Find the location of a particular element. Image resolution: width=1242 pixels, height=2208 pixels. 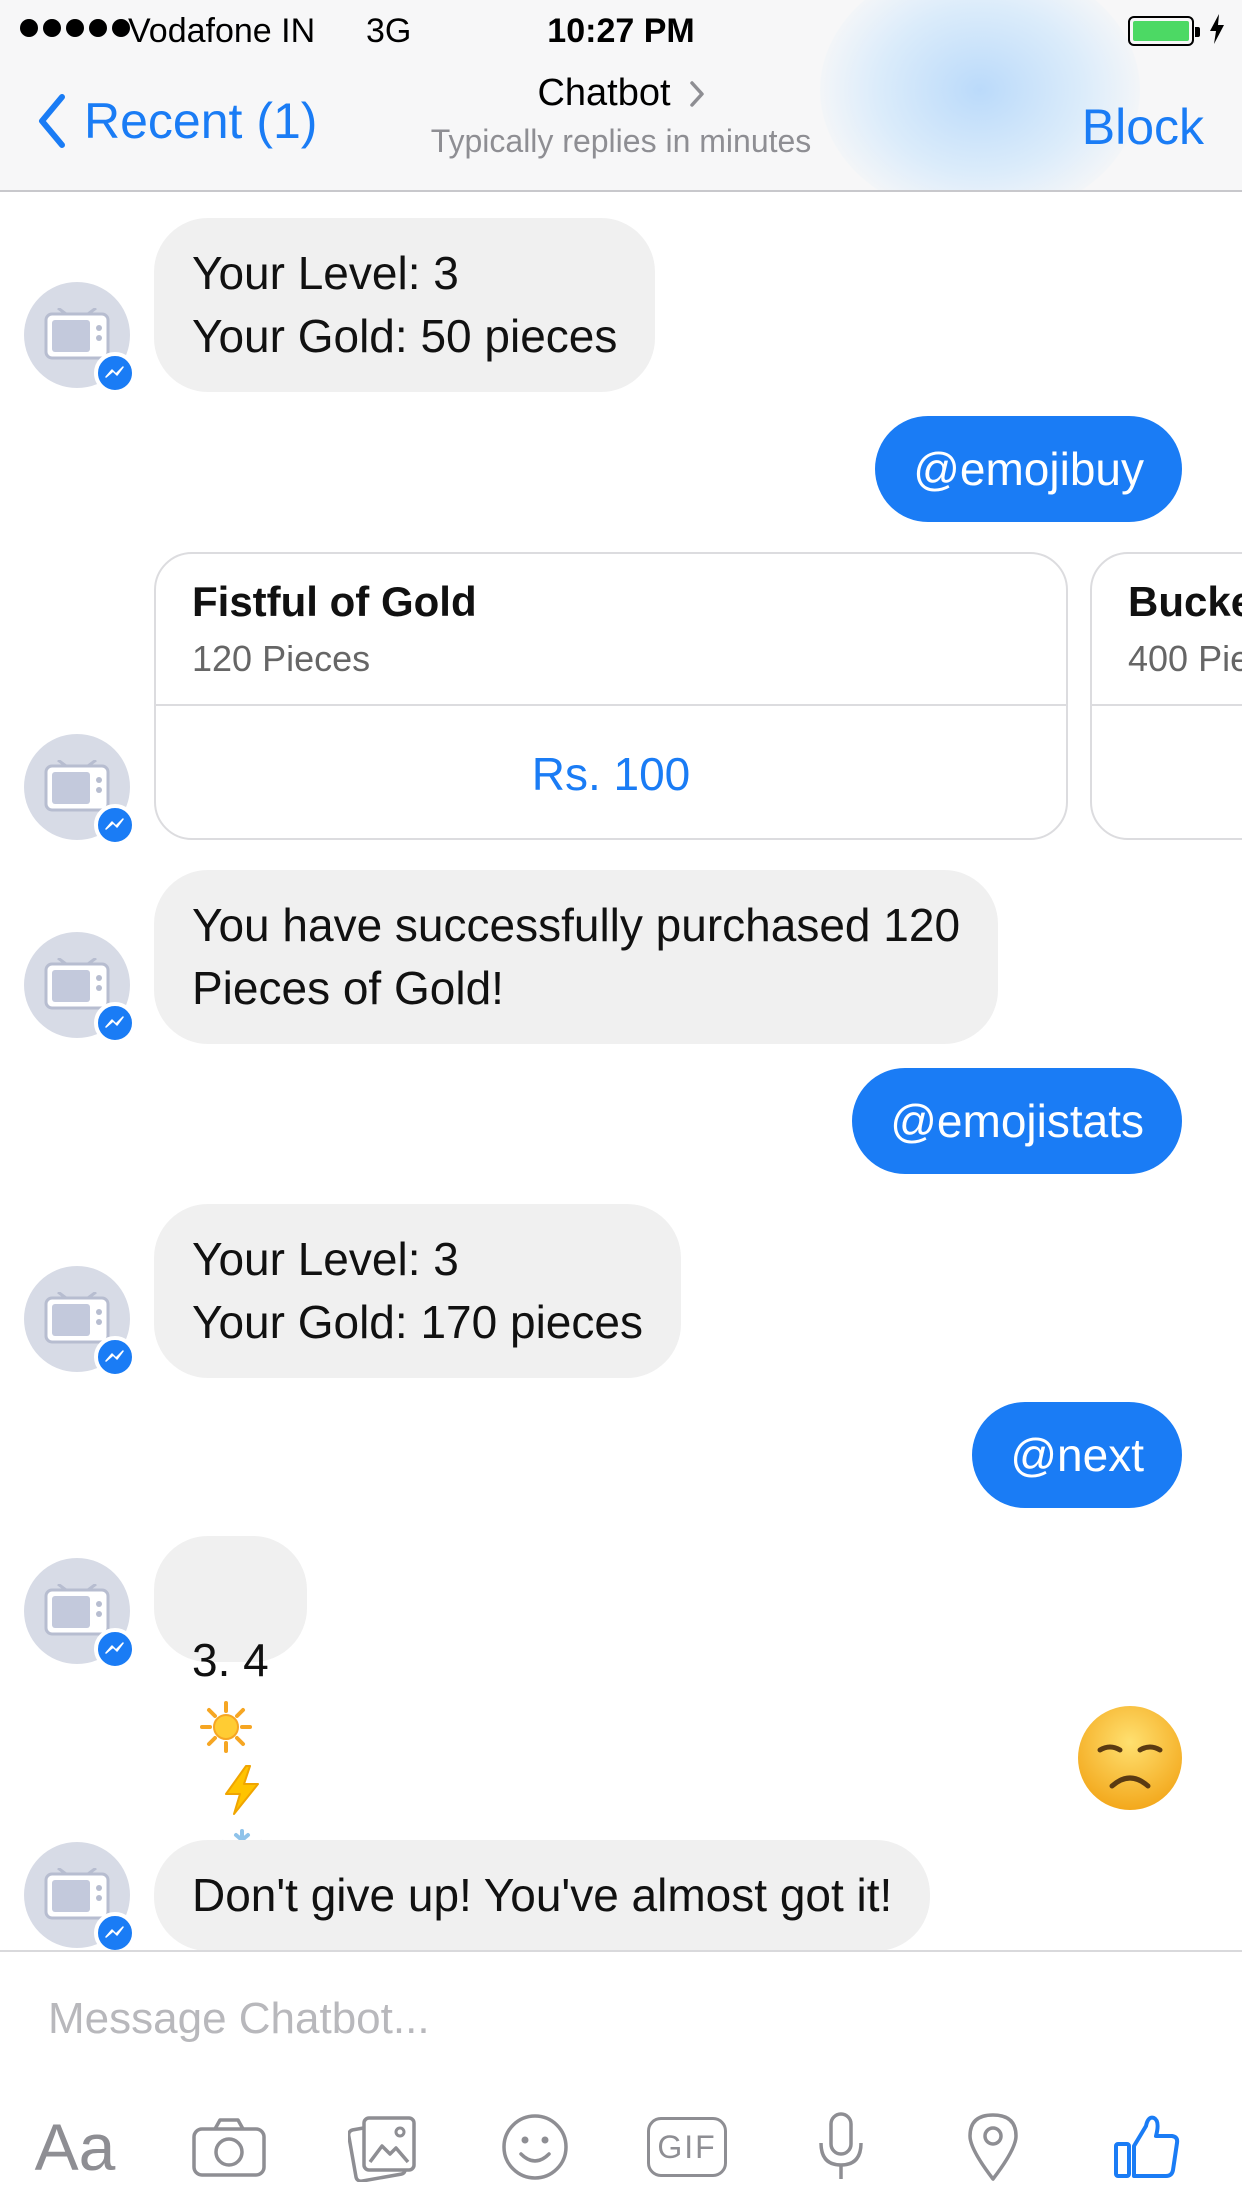

gif-label: GIF is located at coordinates (687, 2146).